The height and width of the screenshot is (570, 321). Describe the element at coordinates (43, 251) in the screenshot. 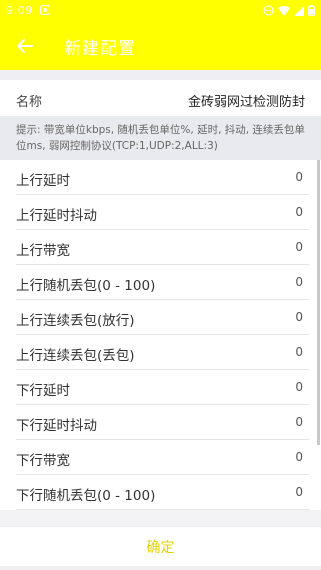

I see `row-label: 上行带宽` at that location.